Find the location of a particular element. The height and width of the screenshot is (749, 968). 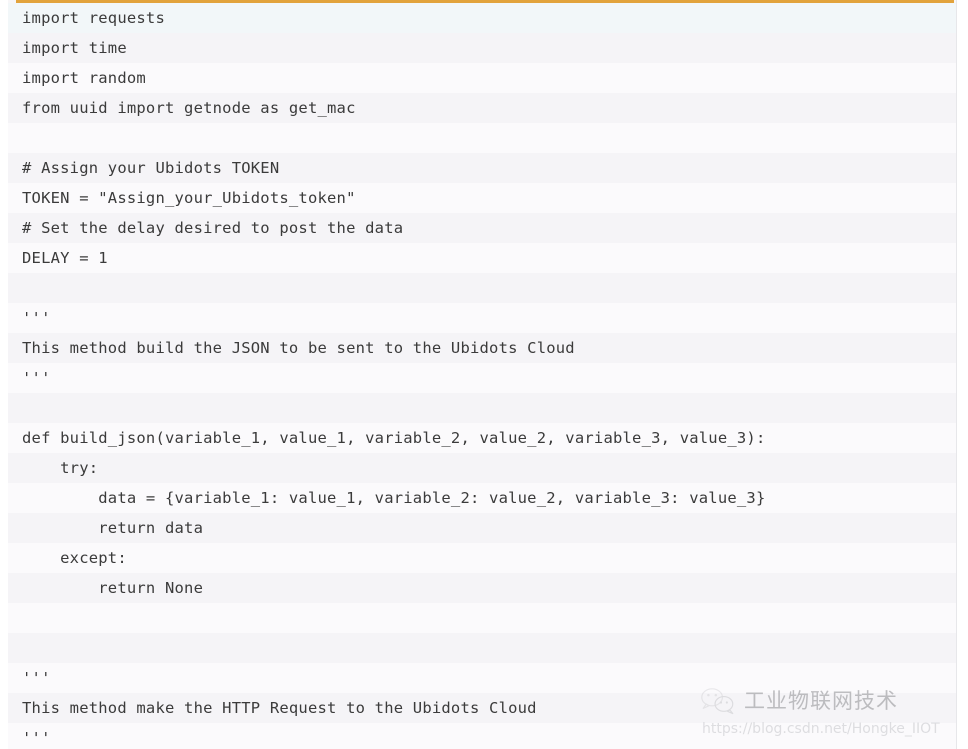

code-line: except: is located at coordinates (482, 558).